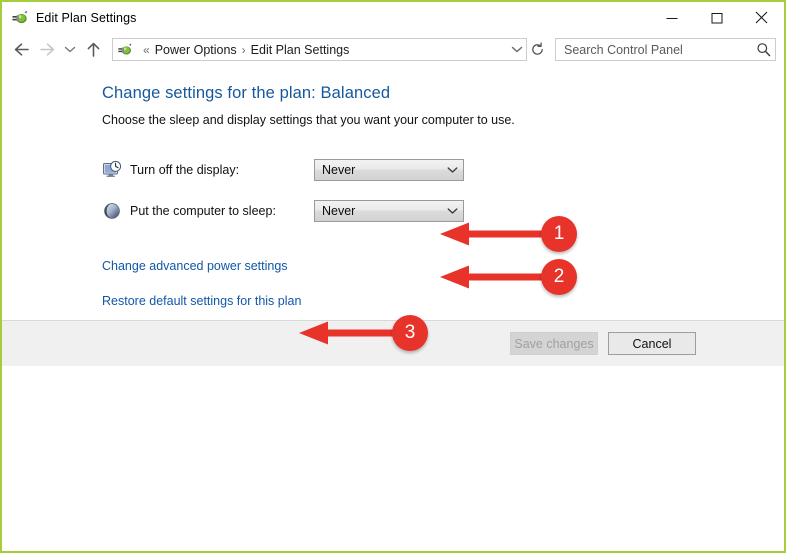 The width and height of the screenshot is (786, 553). I want to click on refresh-button, so click(537, 49).